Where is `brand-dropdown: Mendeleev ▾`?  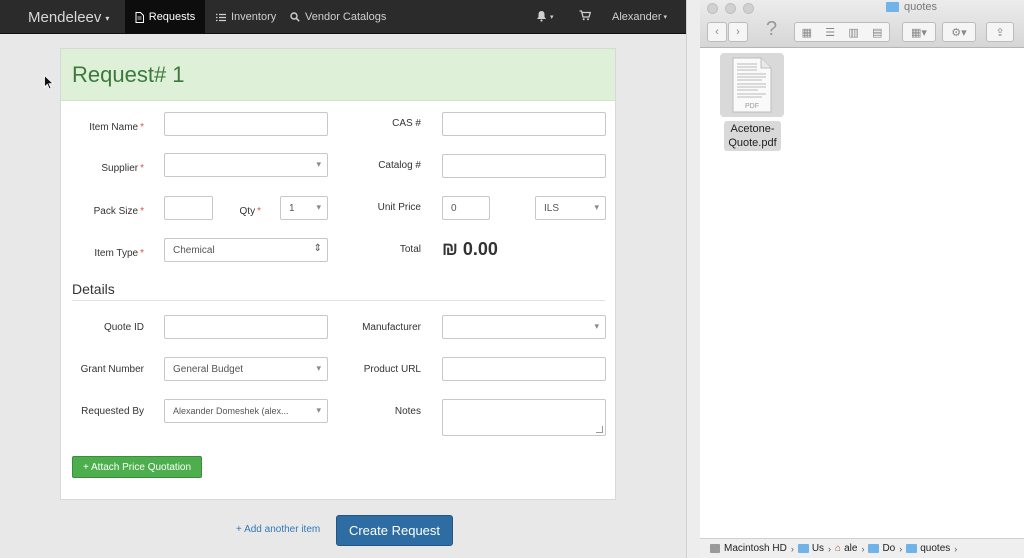 brand-dropdown: Mendeleev ▾ is located at coordinates (68, 17).